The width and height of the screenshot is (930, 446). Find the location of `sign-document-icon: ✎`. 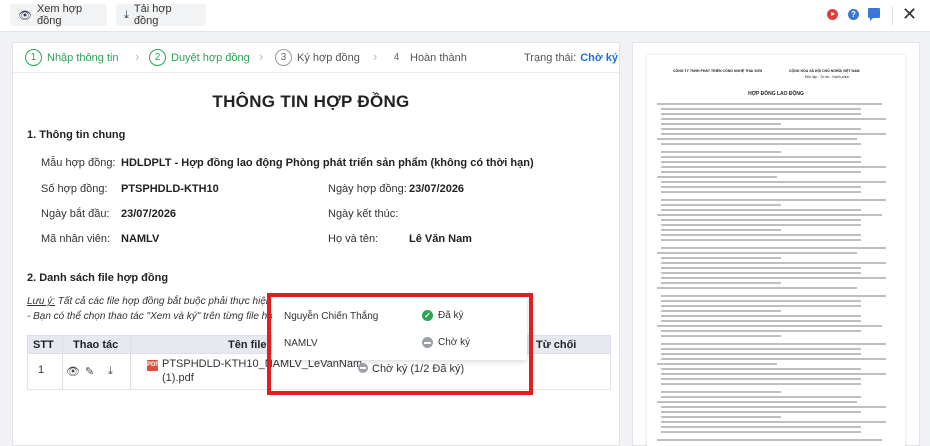

sign-document-icon: ✎ is located at coordinates (89, 371).